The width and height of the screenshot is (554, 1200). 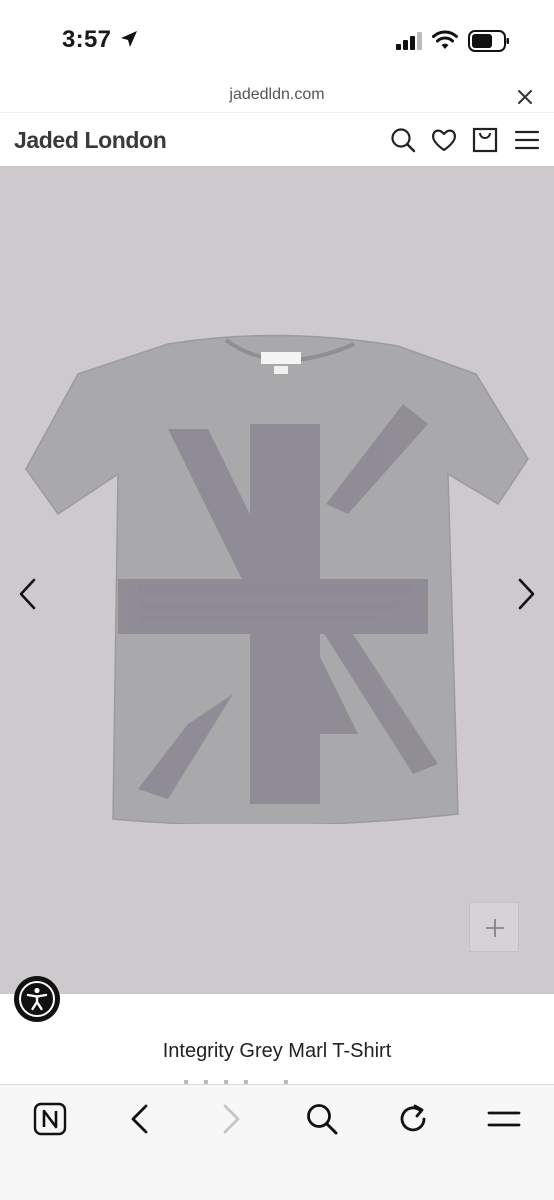 What do you see at coordinates (413, 1119) in the screenshot?
I see `reload-icon` at bounding box center [413, 1119].